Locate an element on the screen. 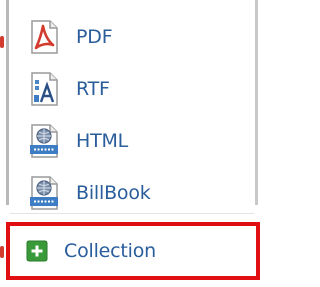 The image size is (320, 287). collection-label: Collection is located at coordinates (110, 251).